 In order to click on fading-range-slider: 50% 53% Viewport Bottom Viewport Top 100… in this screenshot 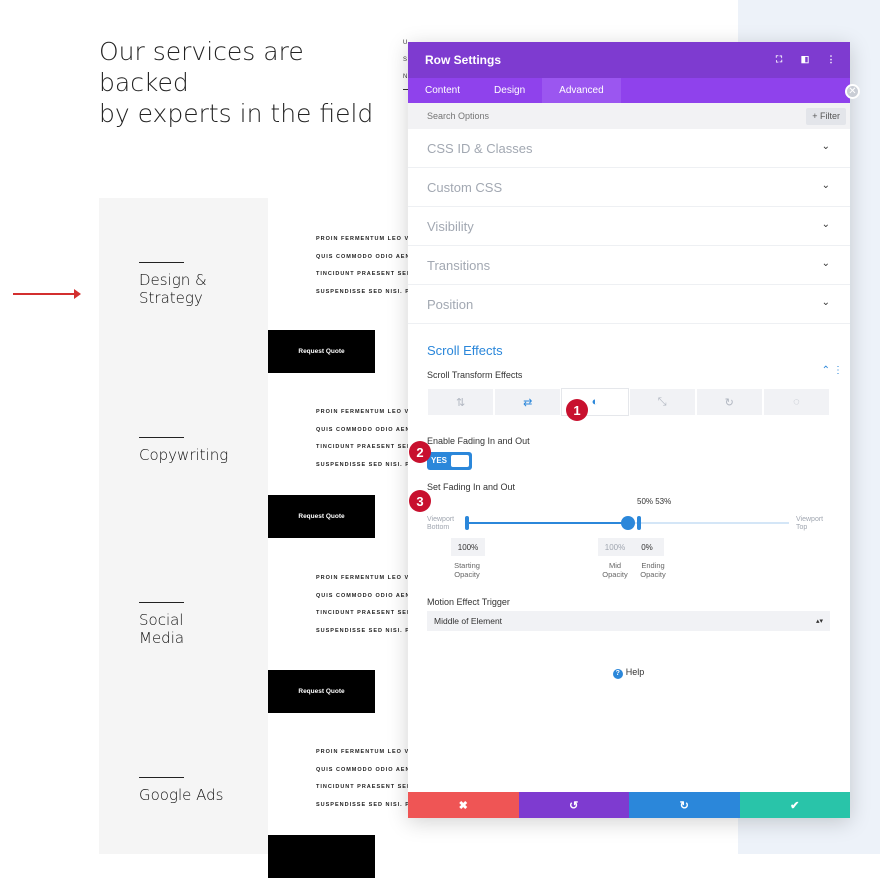, I will do `click(638, 544)`.